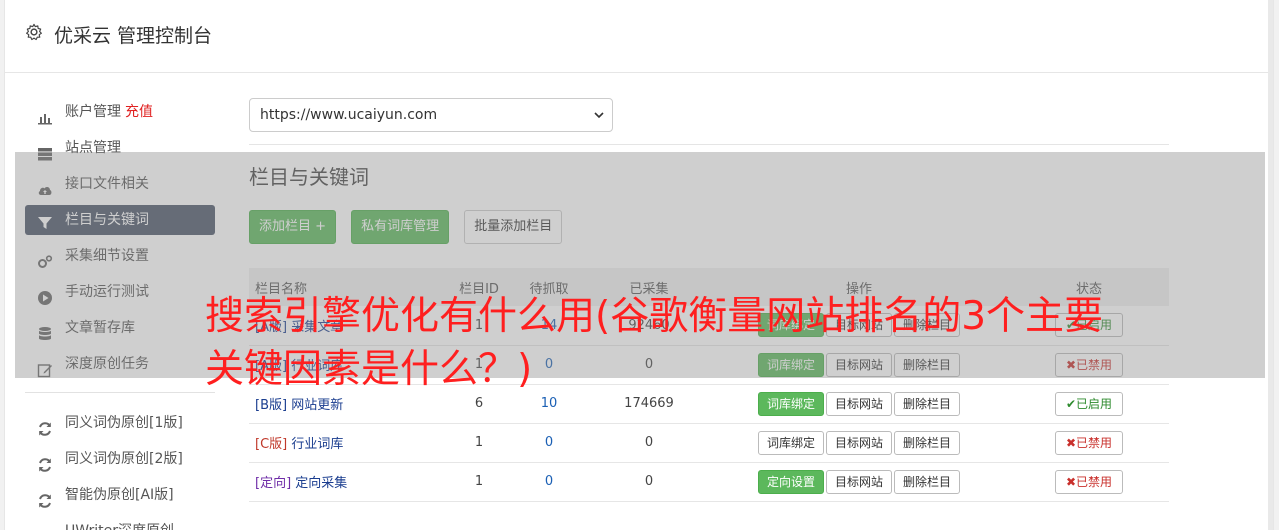 Image resolution: width=1279 pixels, height=530 pixels. What do you see at coordinates (654, 343) in the screenshot?
I see `overlay-headline: 搜索引擎优化有什么用(谷歌衡量网站排名的3个主要关键因素是什么？)` at bounding box center [654, 343].